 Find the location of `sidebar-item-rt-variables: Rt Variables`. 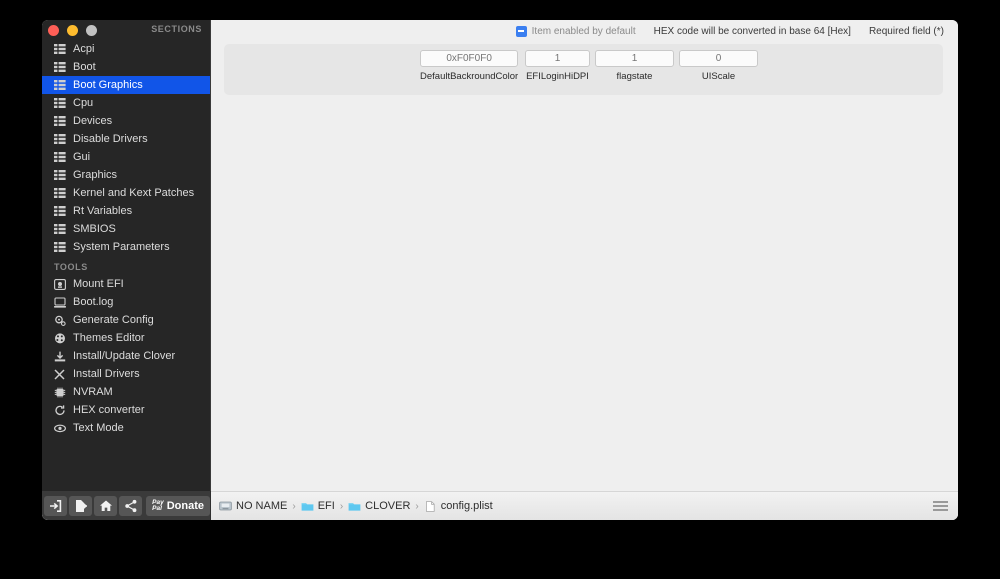

sidebar-item-rt-variables: Rt Variables is located at coordinates (126, 211).